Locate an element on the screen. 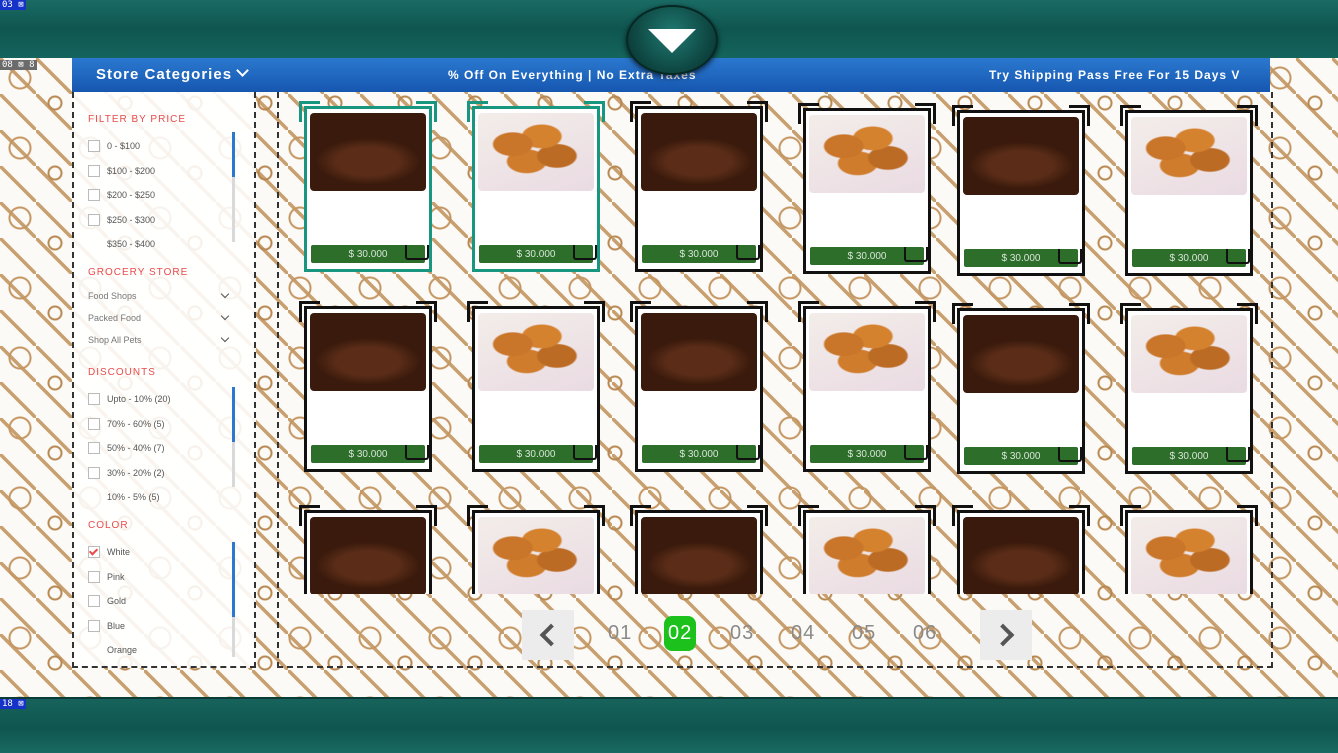 This screenshot has width=1338, height=753. filter-price-option: $250 - $300 is located at coordinates (121, 219).